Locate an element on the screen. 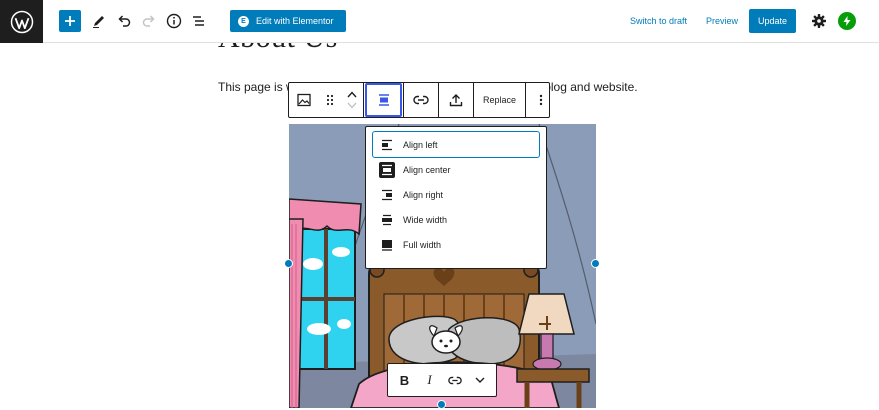  resize-handle-bottom is located at coordinates (441, 404).